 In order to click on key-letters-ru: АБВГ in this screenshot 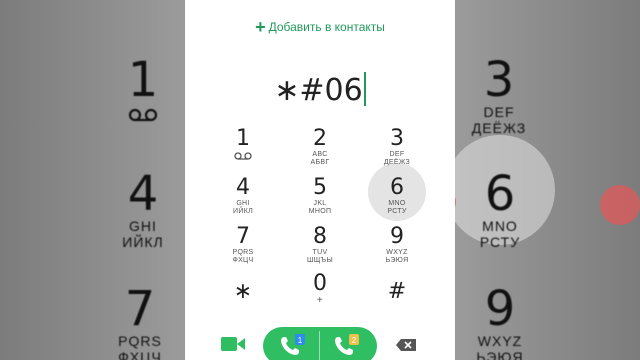, I will do `click(320, 162)`.